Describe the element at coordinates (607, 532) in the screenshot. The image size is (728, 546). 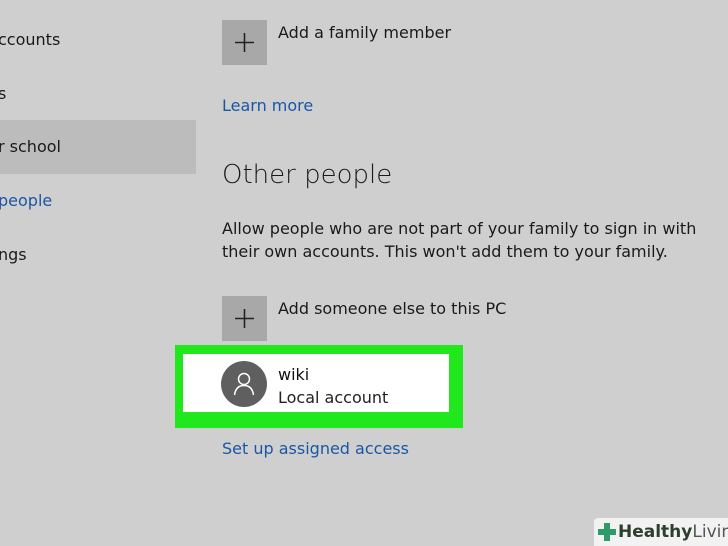
I see `cross-logo-icon` at that location.